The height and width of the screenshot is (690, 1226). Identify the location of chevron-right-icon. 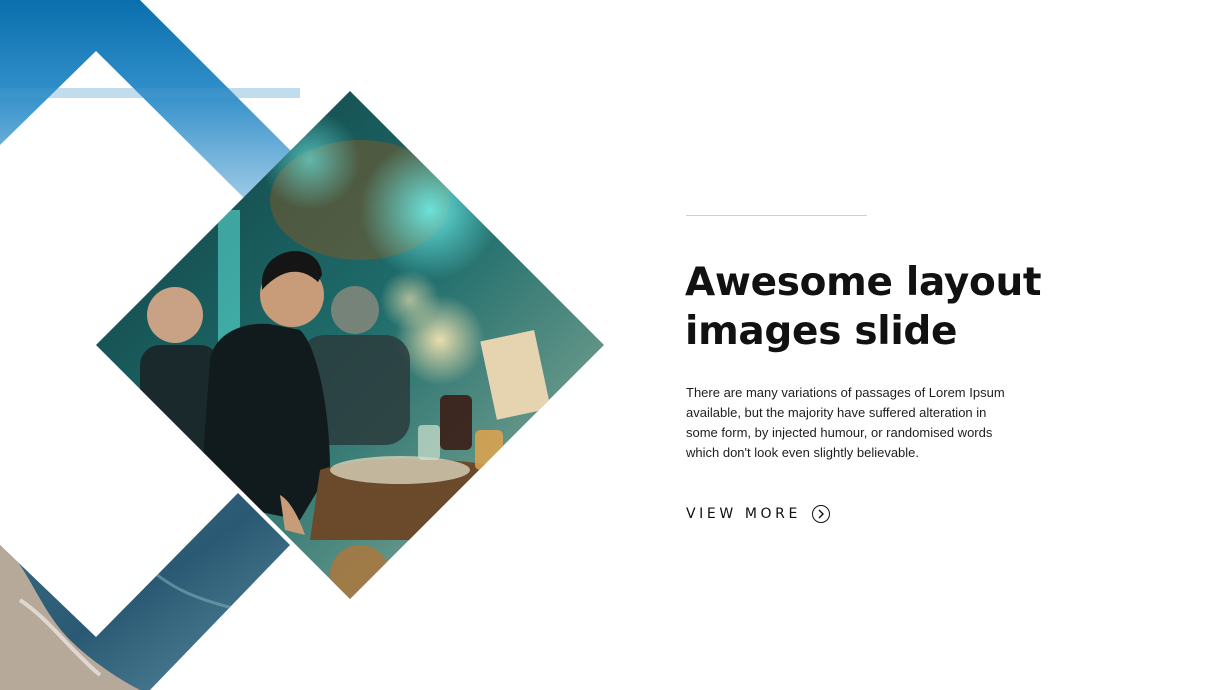
(821, 514).